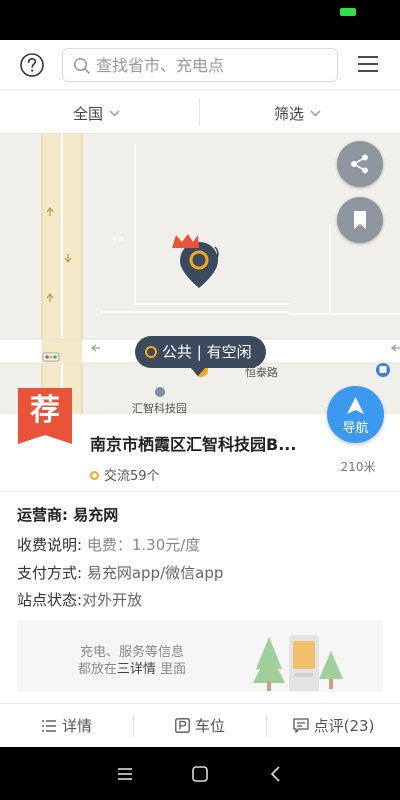 This screenshot has height=800, width=400. I want to click on availability-ring-icon, so click(151, 352).